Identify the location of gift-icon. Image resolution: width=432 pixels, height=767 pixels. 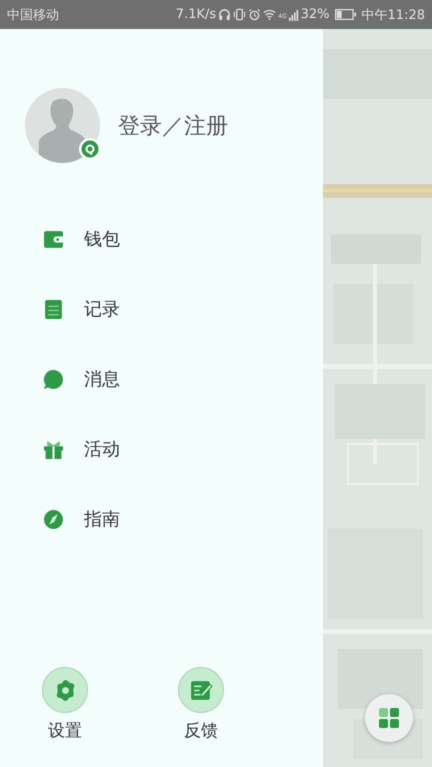
(53, 449).